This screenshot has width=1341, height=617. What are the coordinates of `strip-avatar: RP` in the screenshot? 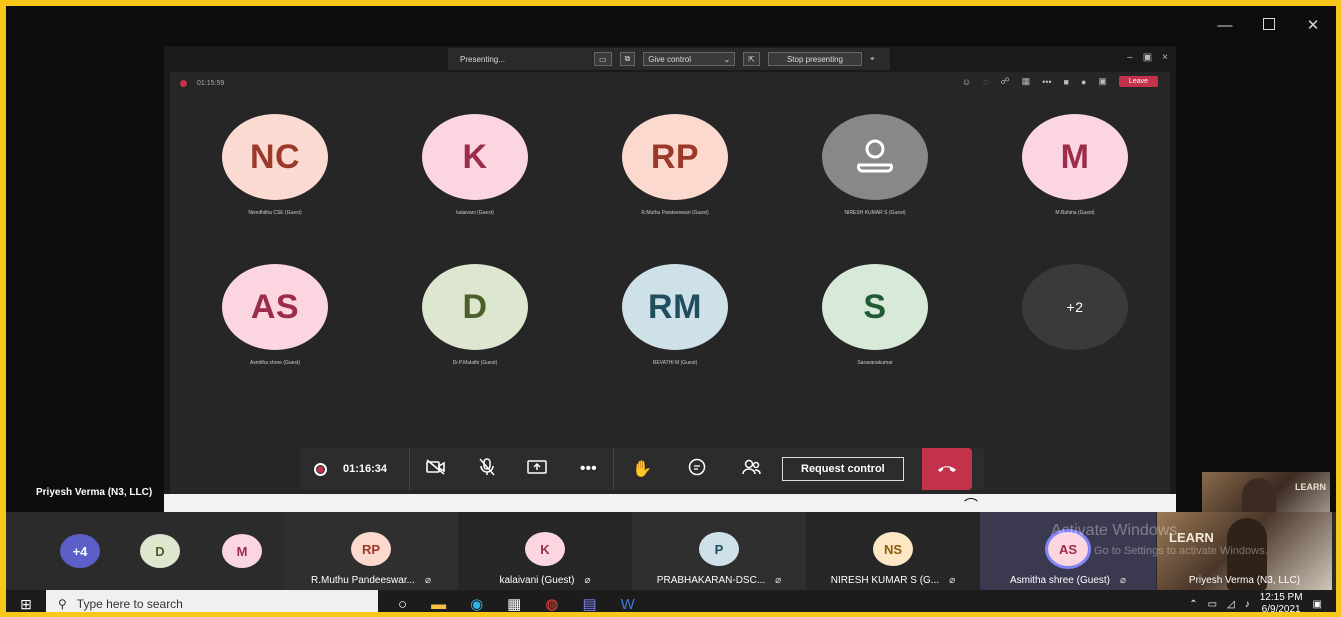 It's located at (371, 549).